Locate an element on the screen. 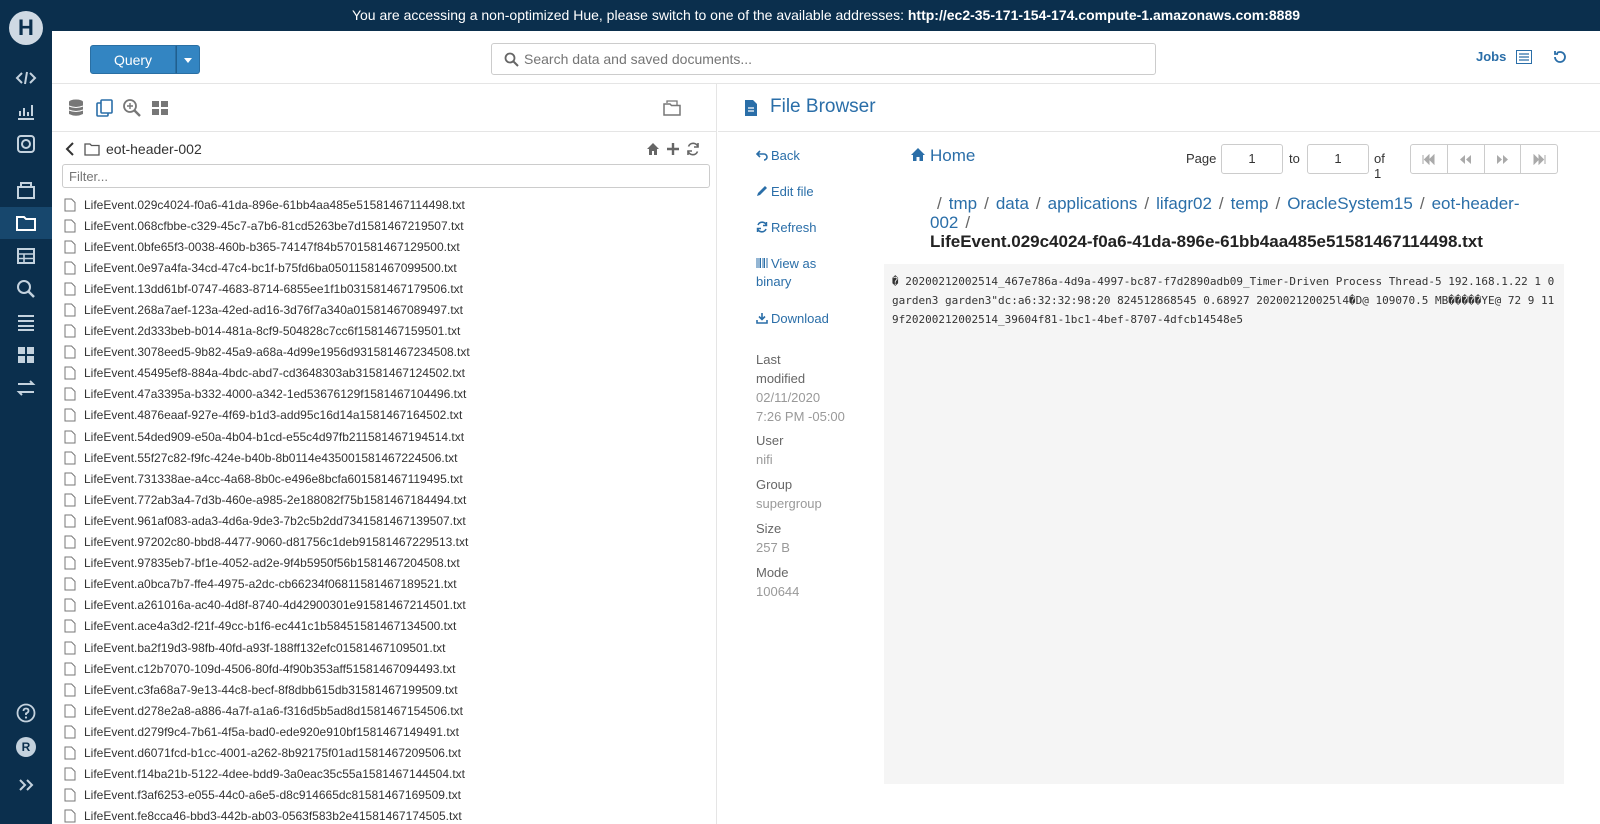  query-button: Query is located at coordinates (133, 59).